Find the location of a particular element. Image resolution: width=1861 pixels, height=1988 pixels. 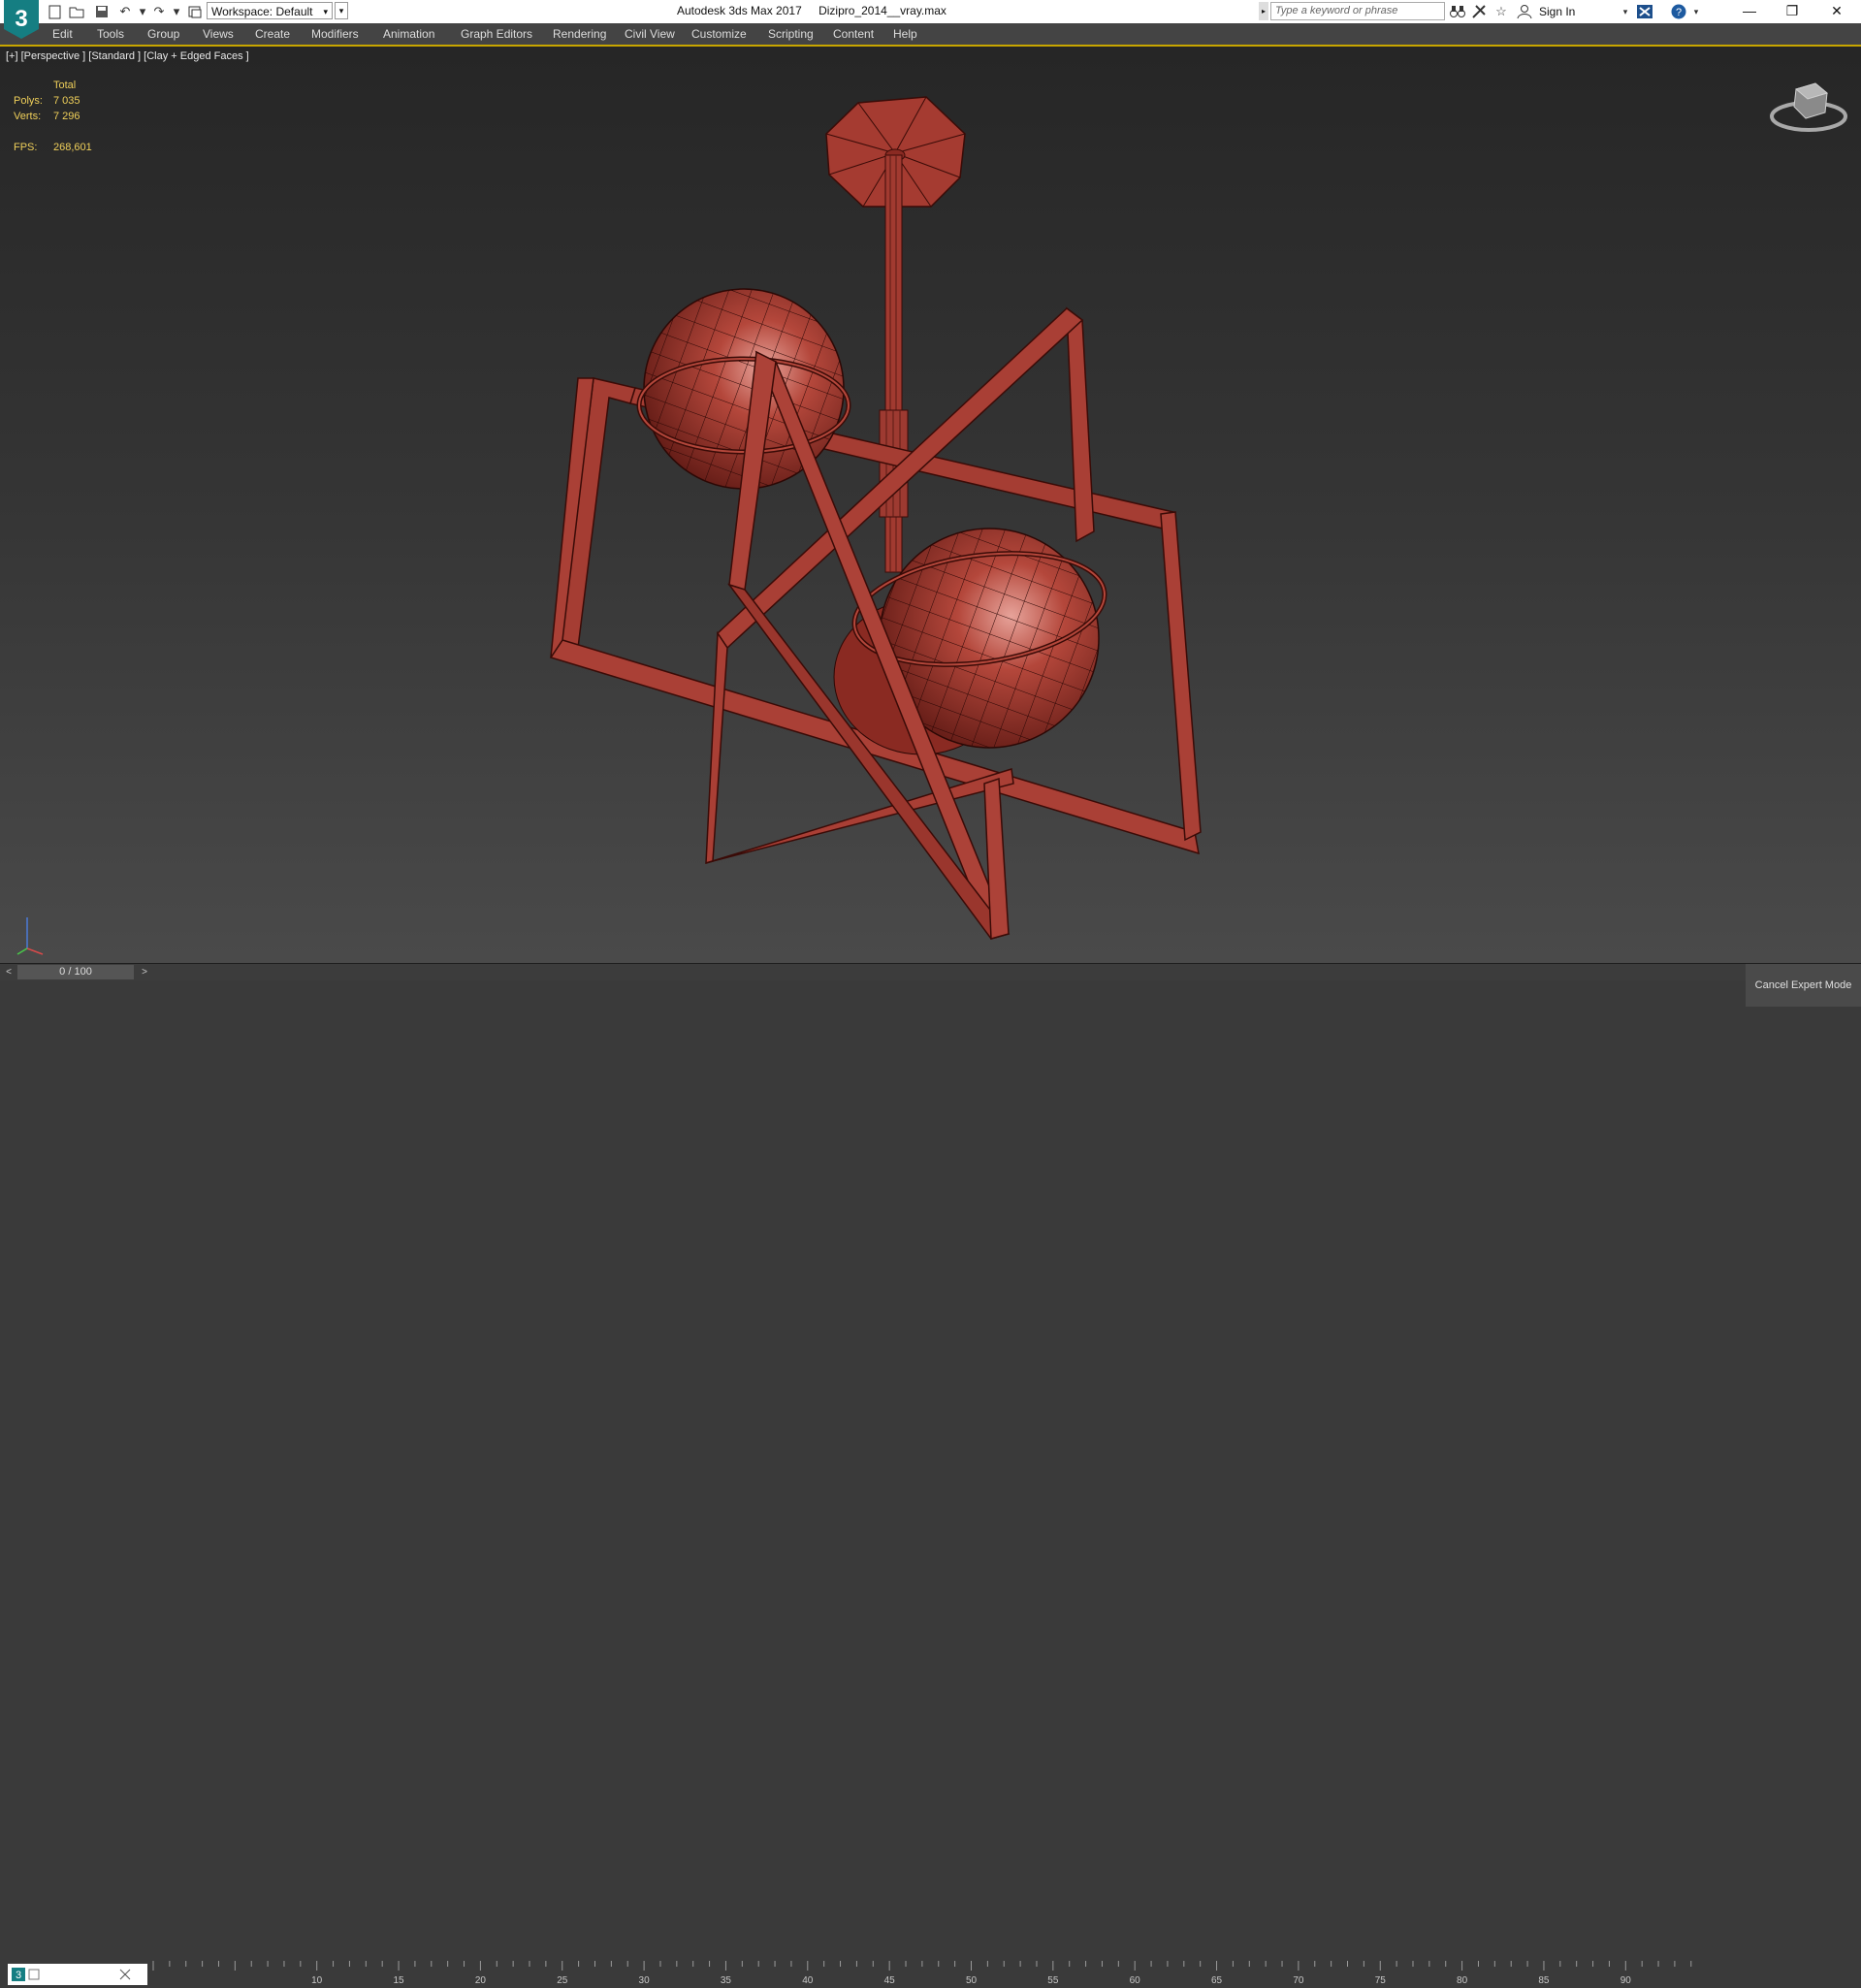

ruler-label: 70 is located at coordinates (1298, 1980).